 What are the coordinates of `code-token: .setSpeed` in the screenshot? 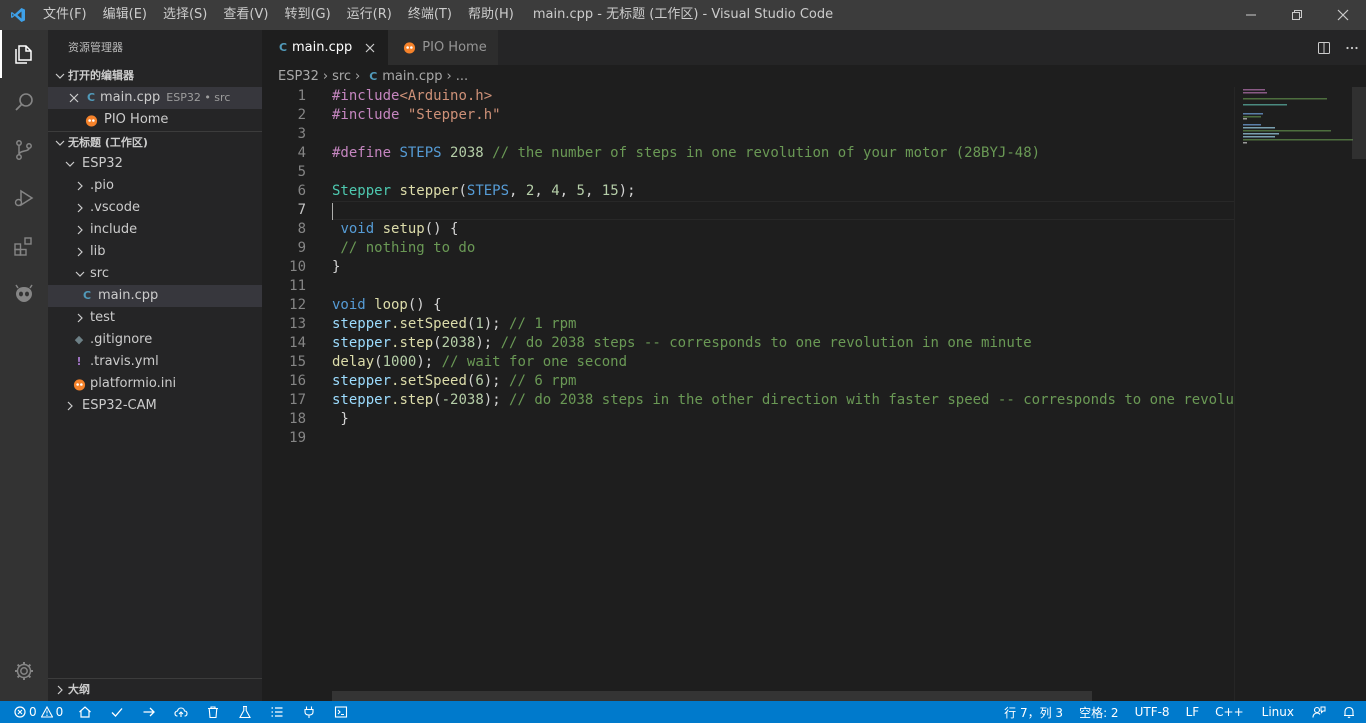 It's located at (429, 324).